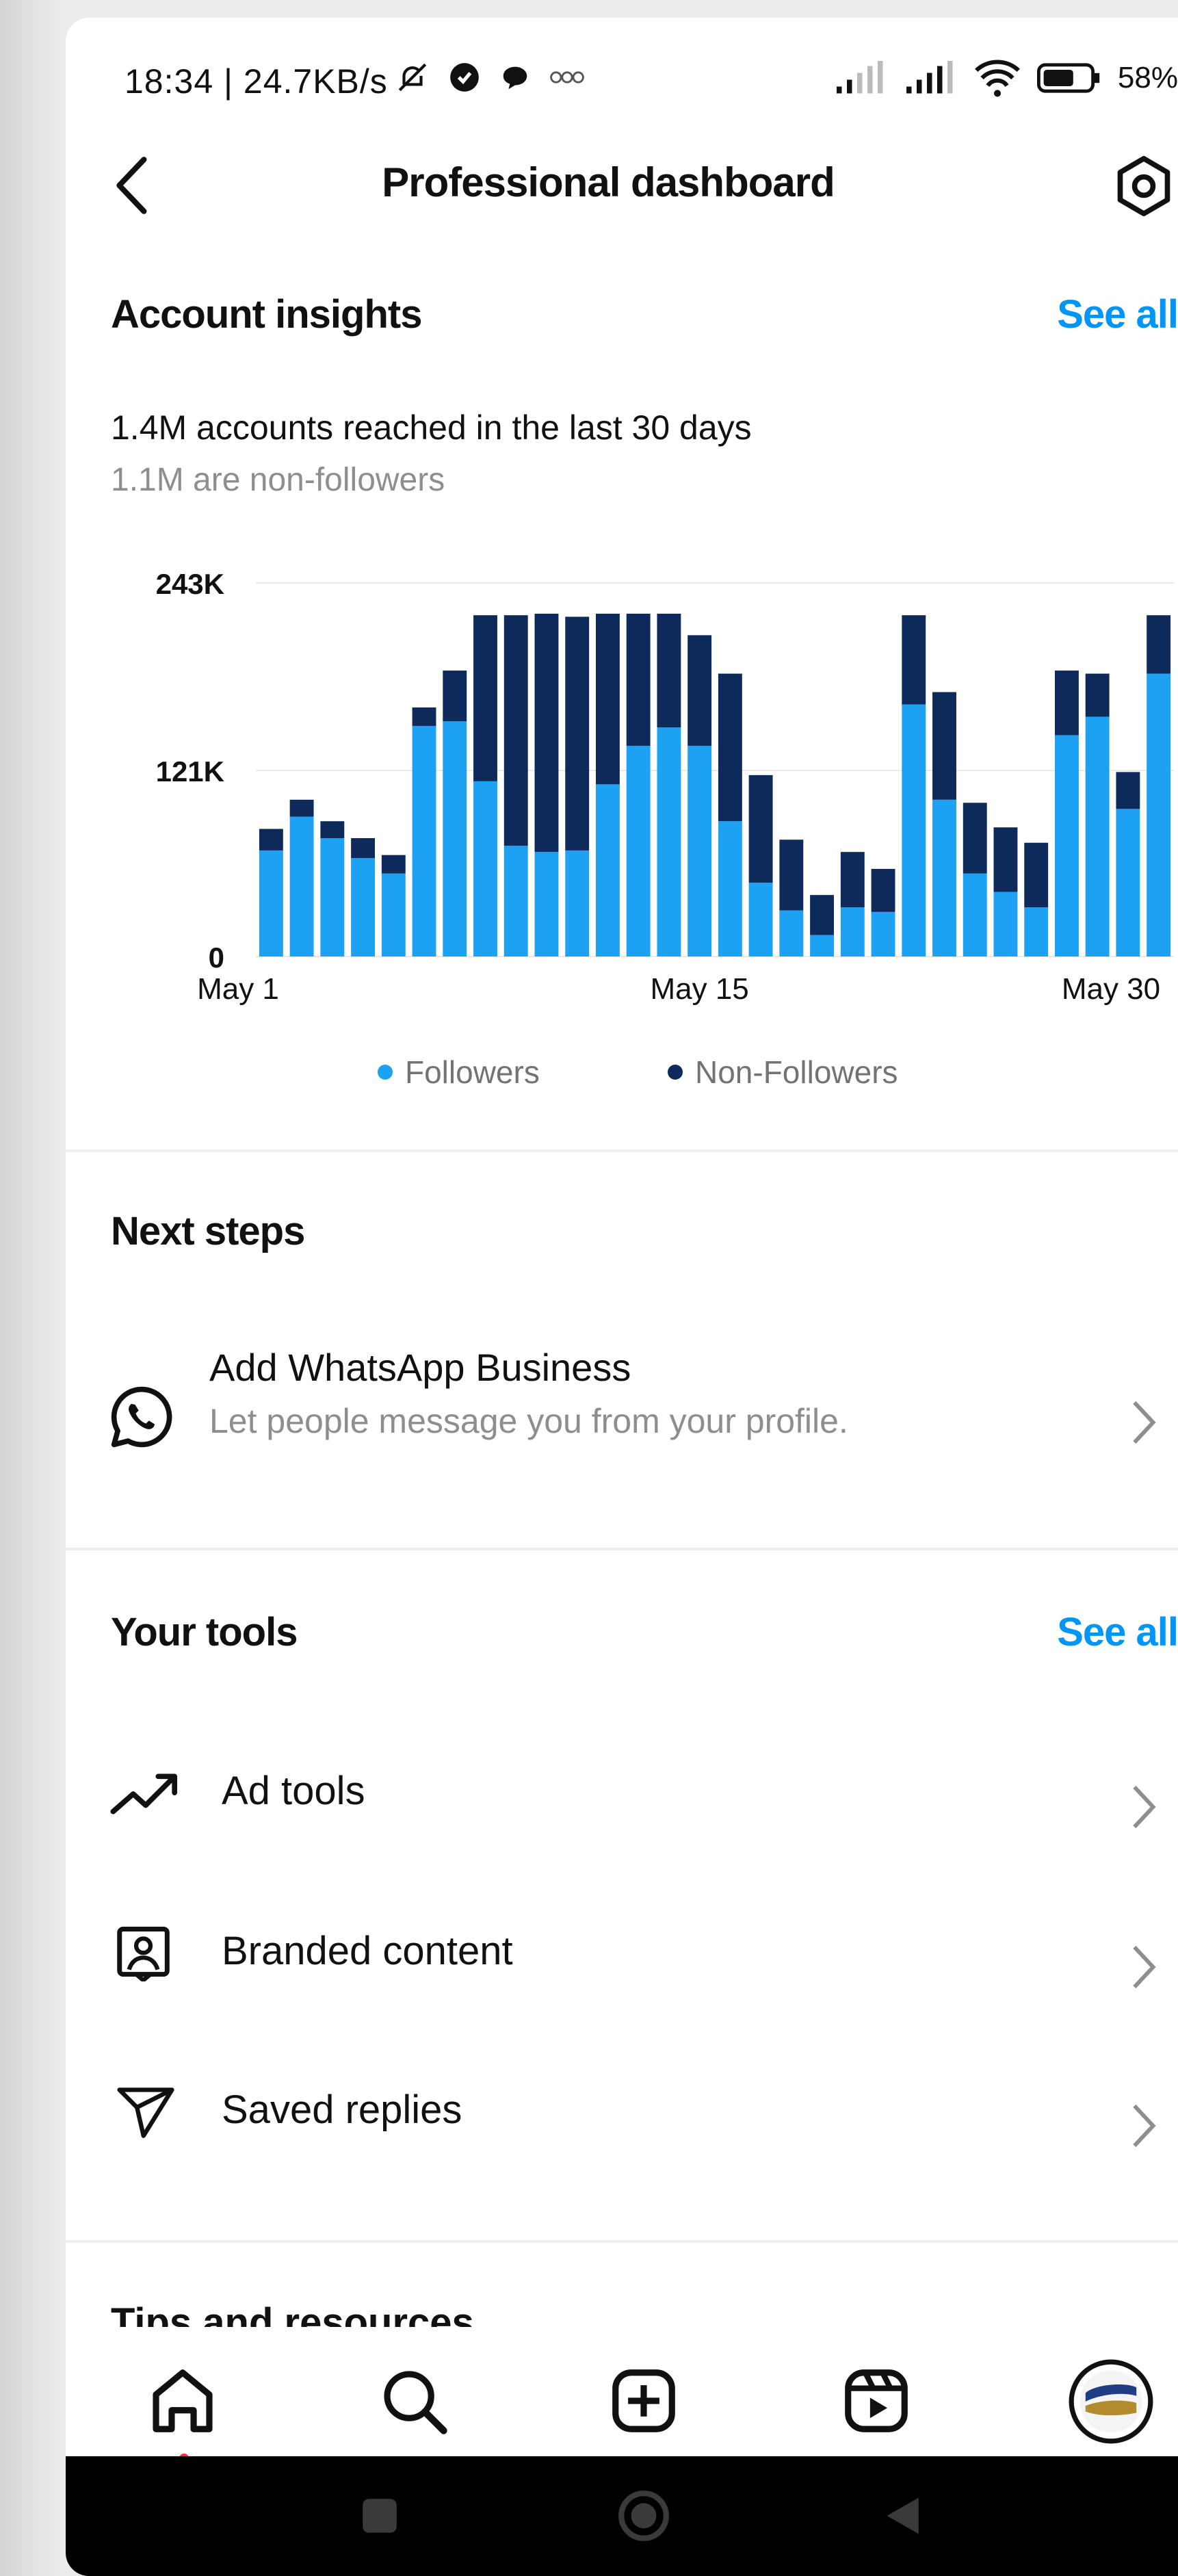 The width and height of the screenshot is (1178, 2576). What do you see at coordinates (1143, 186) in the screenshot?
I see `gear-icon` at bounding box center [1143, 186].